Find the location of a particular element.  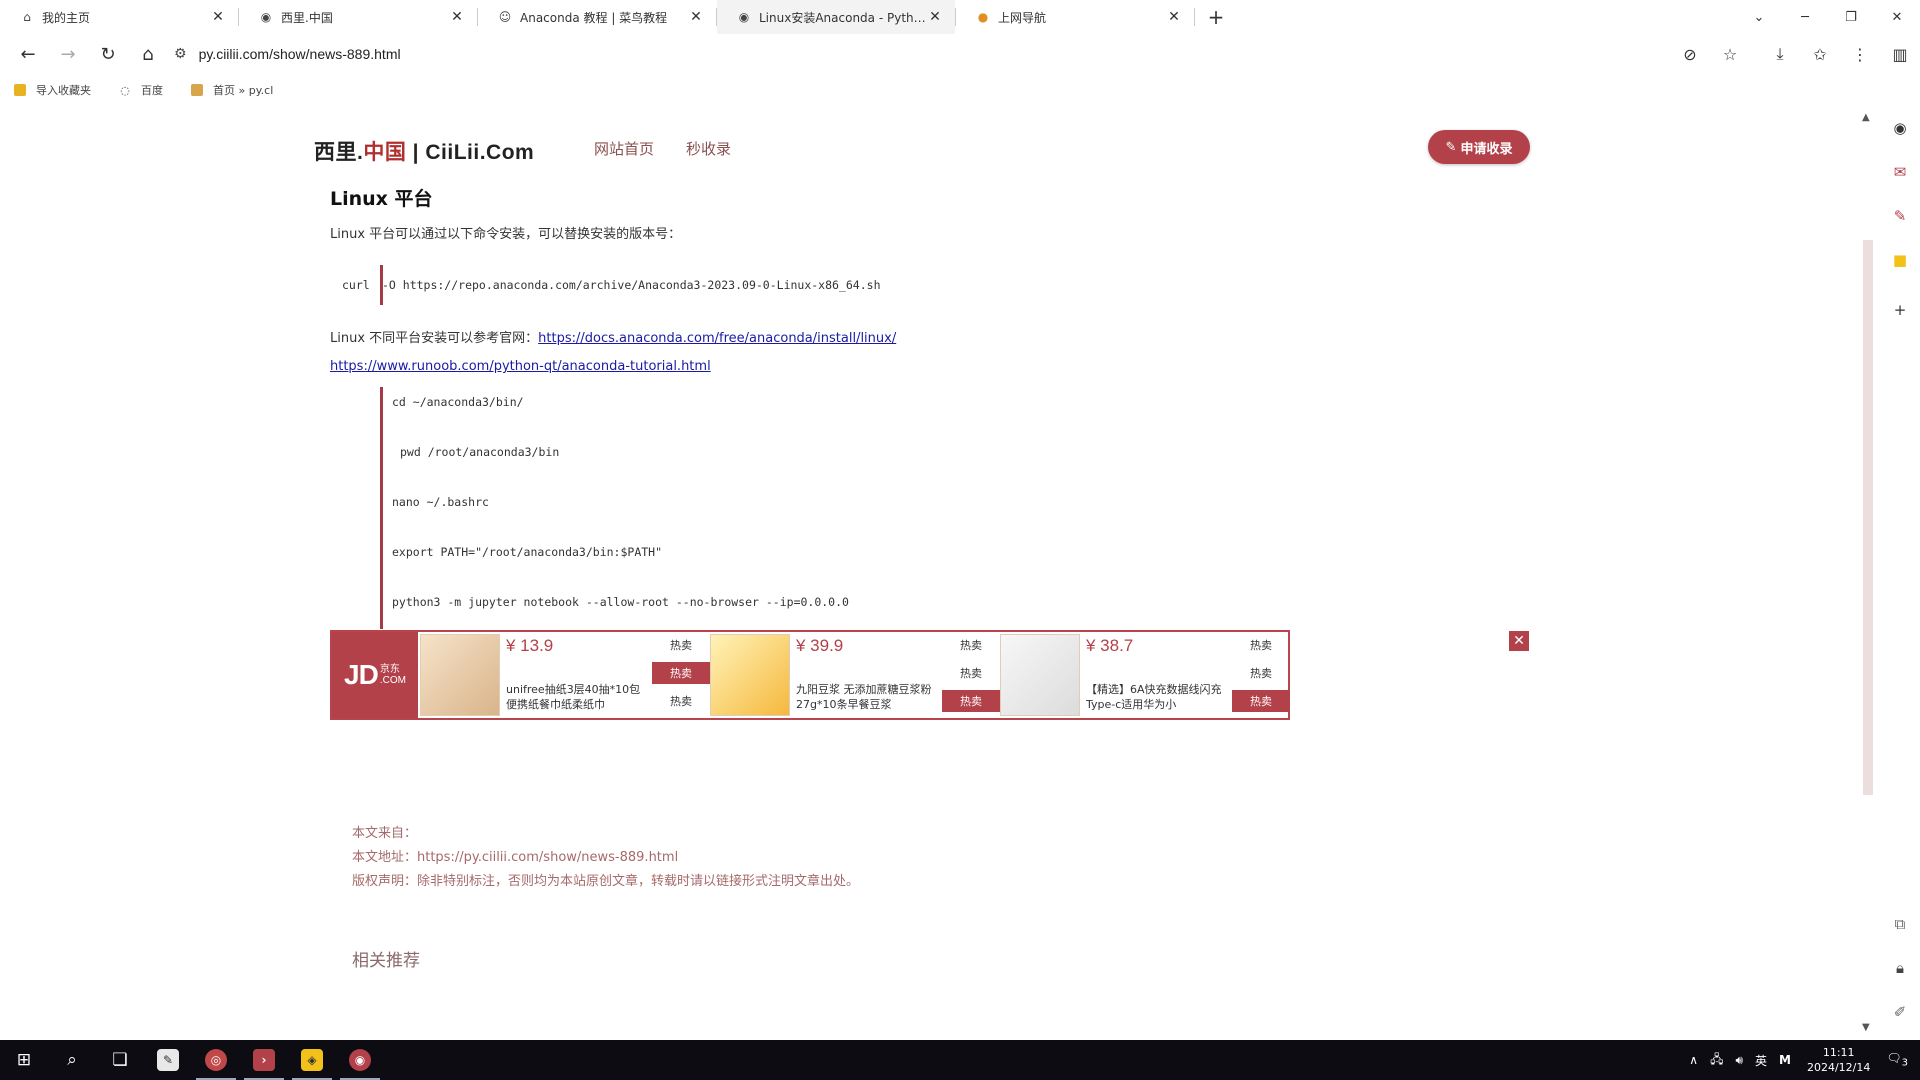

taskbar-app-notepad: ✎ is located at coordinates (168, 1060).